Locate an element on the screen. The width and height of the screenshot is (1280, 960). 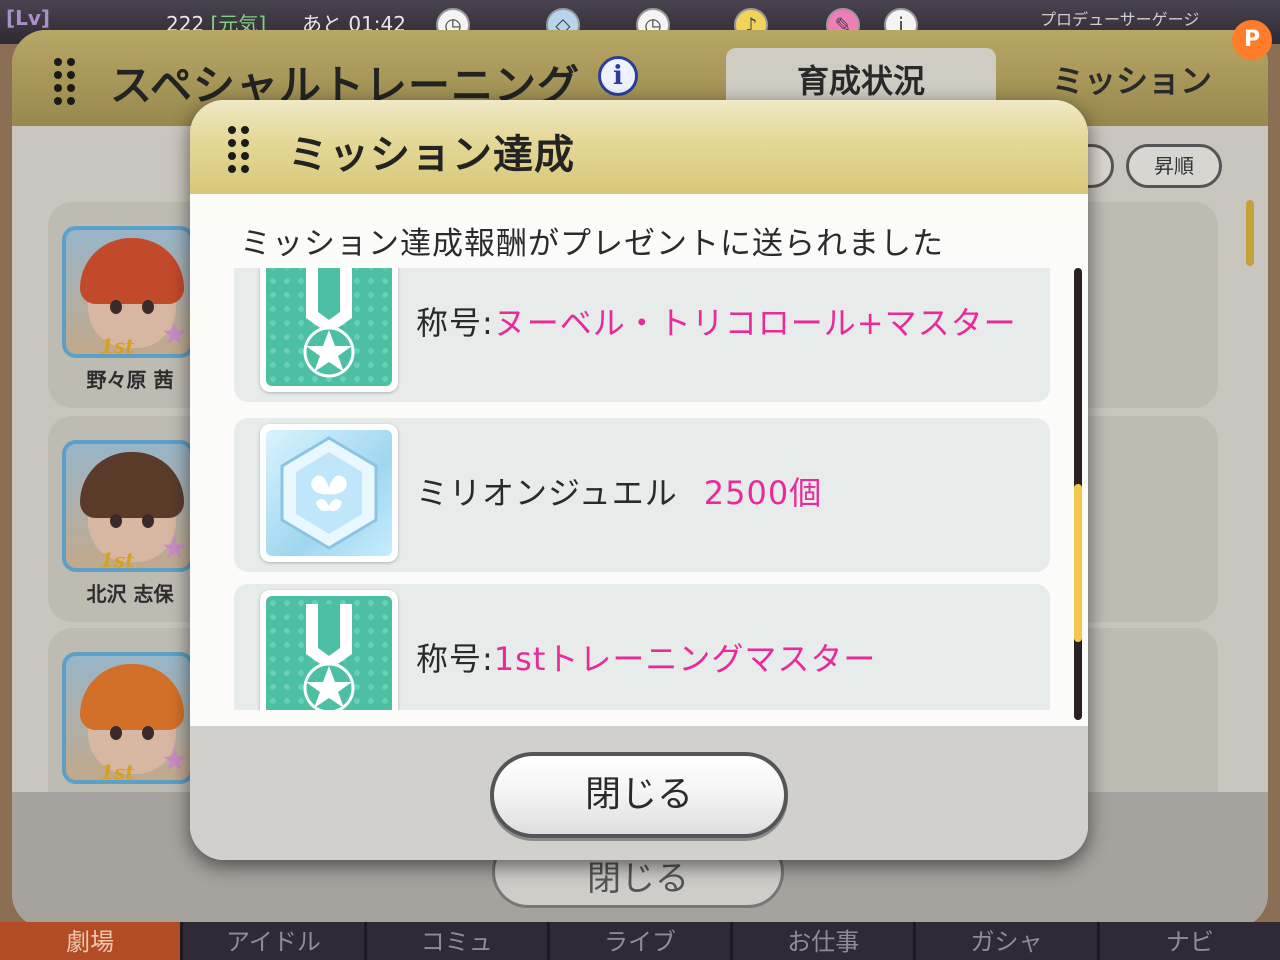
reward-label: 称号:ヌーベル・トリコロール+マスター is located at coordinates (716, 321).